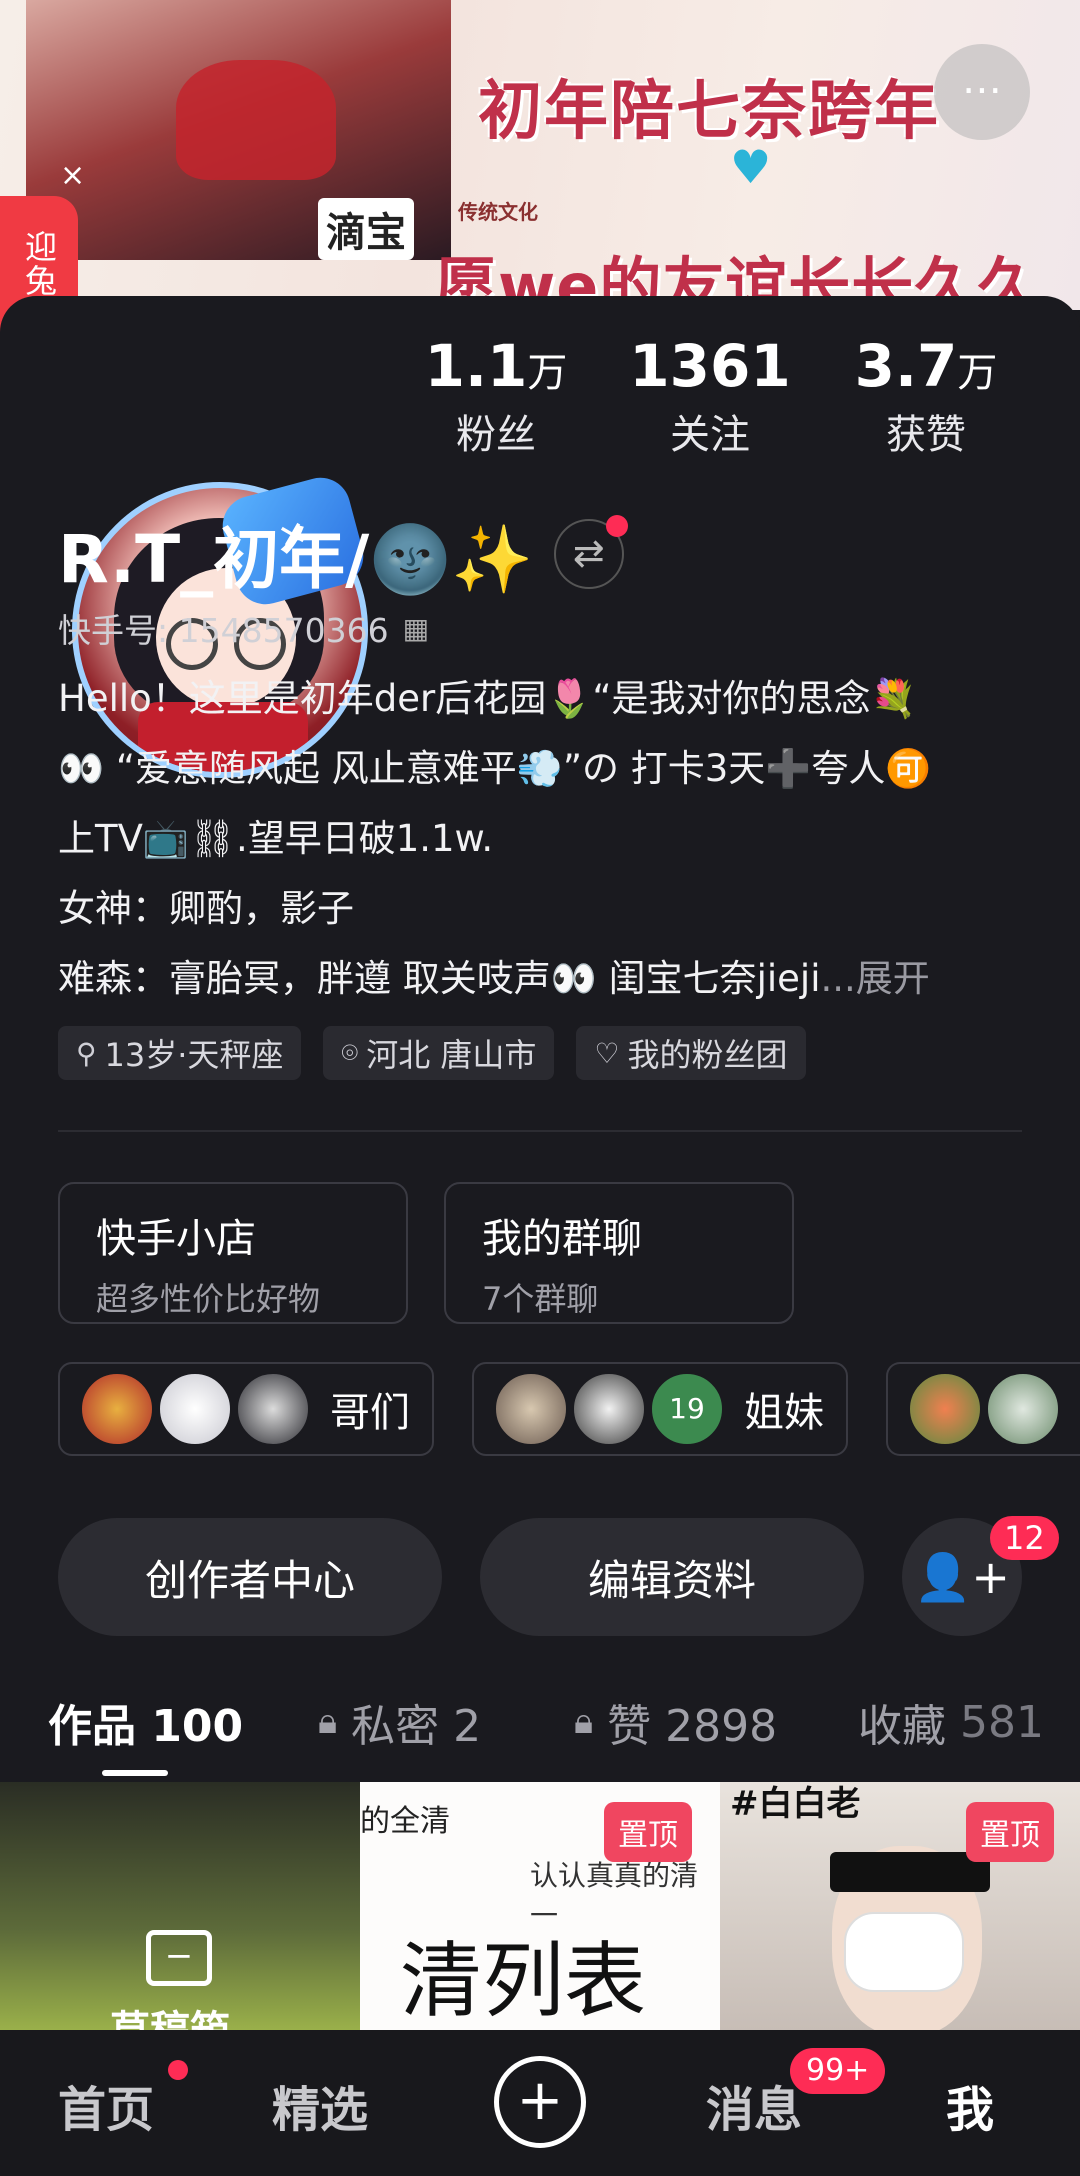 Image resolution: width=1080 pixels, height=2176 pixels. I want to click on group-sisters: 19 姐妹, so click(660, 1409).